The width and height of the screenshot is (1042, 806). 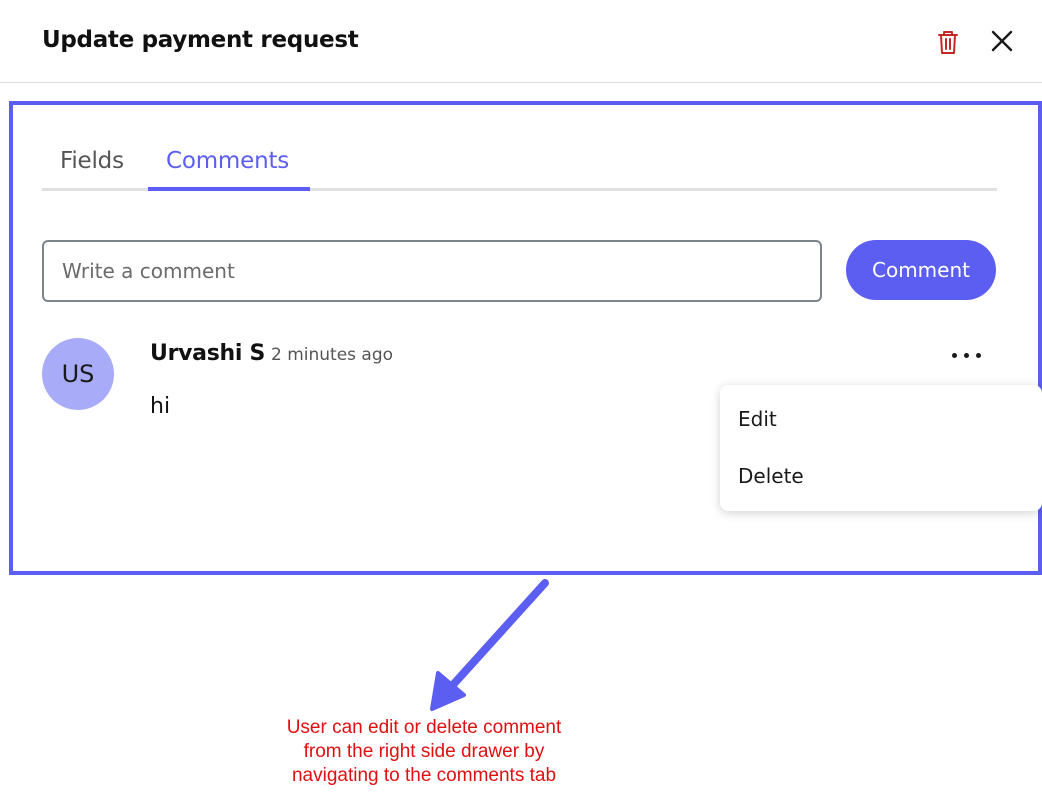 What do you see at coordinates (227, 161) in the screenshot?
I see `tab-comments: Comments` at bounding box center [227, 161].